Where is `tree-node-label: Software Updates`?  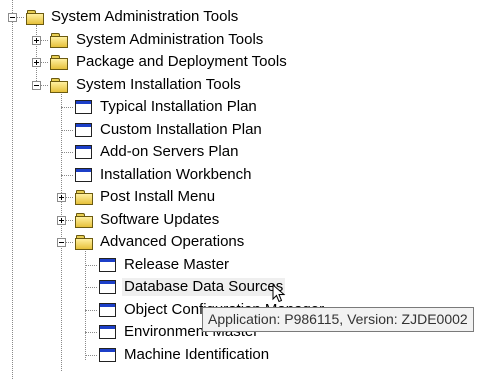 tree-node-label: Software Updates is located at coordinates (160, 219).